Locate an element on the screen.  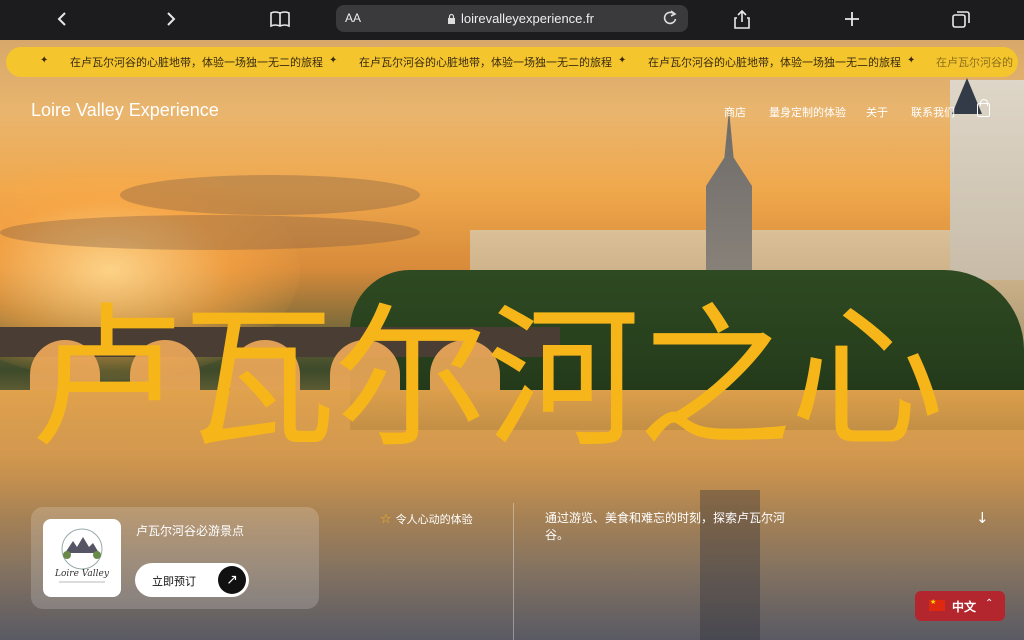
chevron-right-icon is located at coordinates (171, 19).